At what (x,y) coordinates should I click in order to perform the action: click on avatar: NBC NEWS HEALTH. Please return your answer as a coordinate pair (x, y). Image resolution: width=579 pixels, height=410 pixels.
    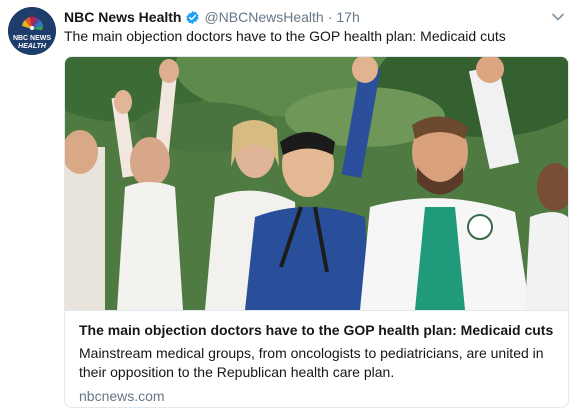
    Looking at the image, I should click on (32, 31).